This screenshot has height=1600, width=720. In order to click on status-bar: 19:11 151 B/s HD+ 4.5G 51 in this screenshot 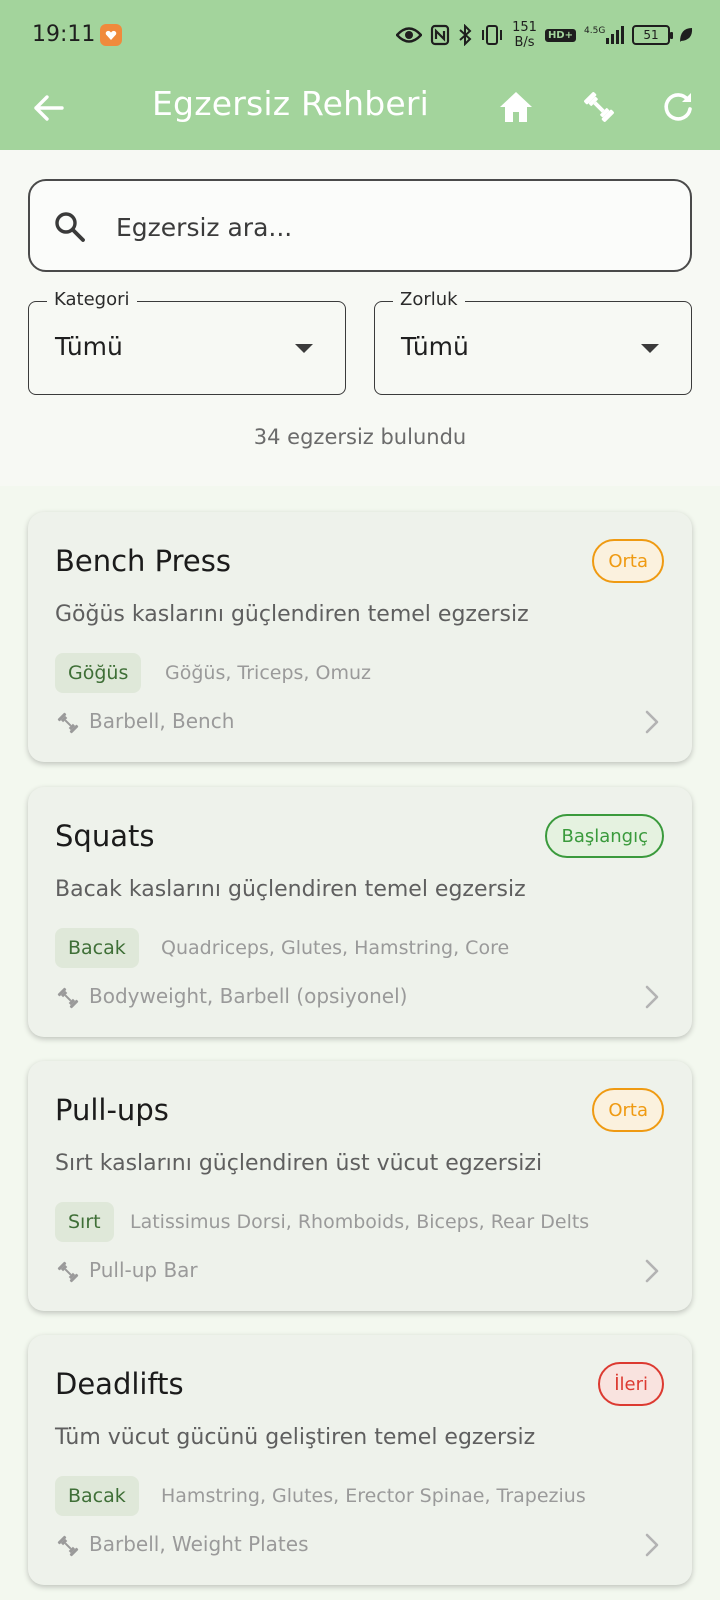, I will do `click(360, 35)`.